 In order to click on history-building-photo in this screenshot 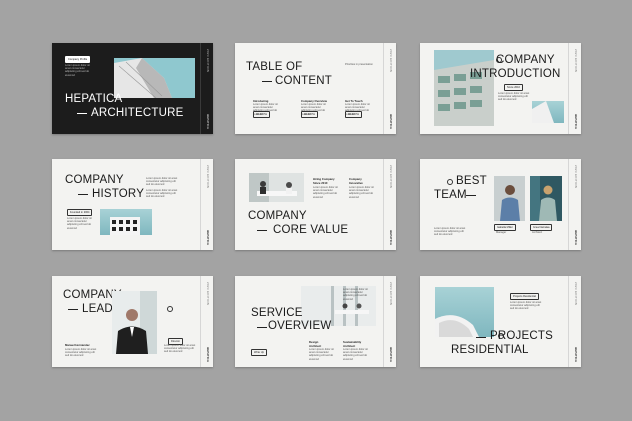, I will do `click(126, 222)`.